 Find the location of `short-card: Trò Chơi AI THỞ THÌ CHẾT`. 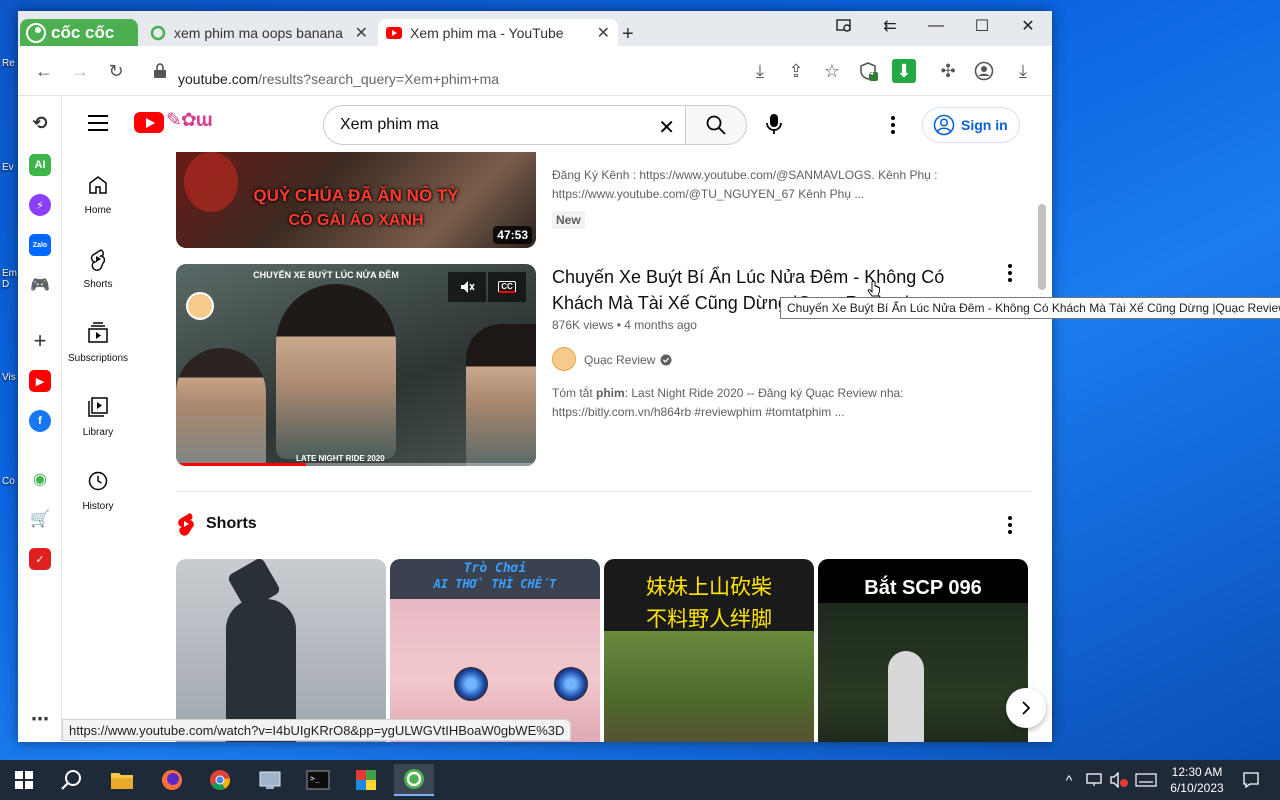

short-card: Trò Chơi AI THỞ THÌ CHẾT is located at coordinates (495, 650).